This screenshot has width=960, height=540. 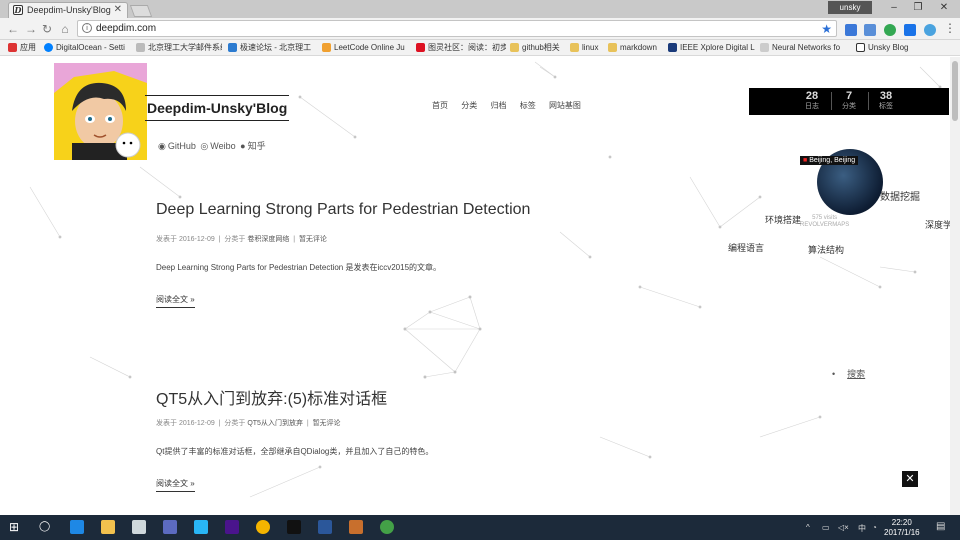 I want to click on site-nav: 首页 分类 归档 标签 网站基图, so click(x=512, y=105).